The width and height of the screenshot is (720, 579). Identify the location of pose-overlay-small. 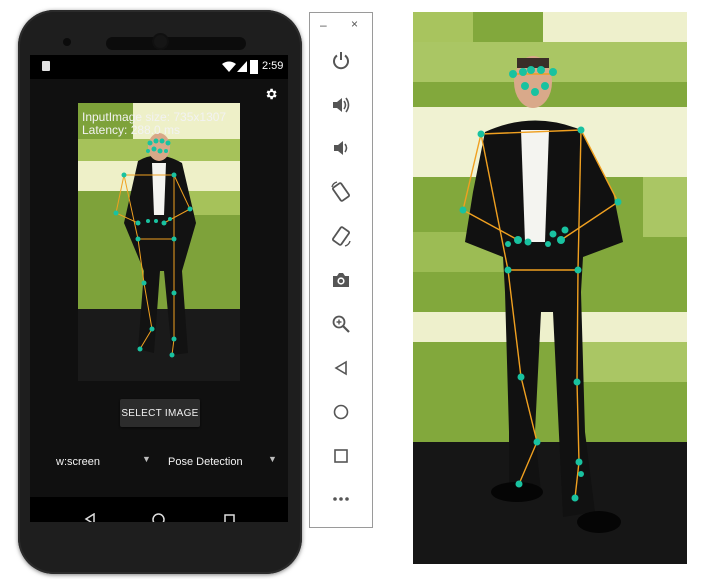
(159, 242).